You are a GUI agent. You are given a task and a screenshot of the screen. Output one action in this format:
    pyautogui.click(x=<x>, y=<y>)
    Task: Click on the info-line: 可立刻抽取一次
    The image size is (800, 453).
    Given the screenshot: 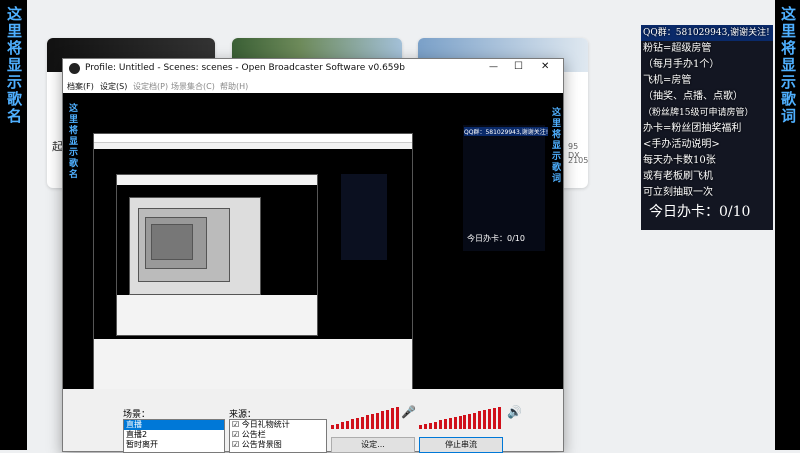 What is the action you would take?
    pyautogui.click(x=678, y=192)
    